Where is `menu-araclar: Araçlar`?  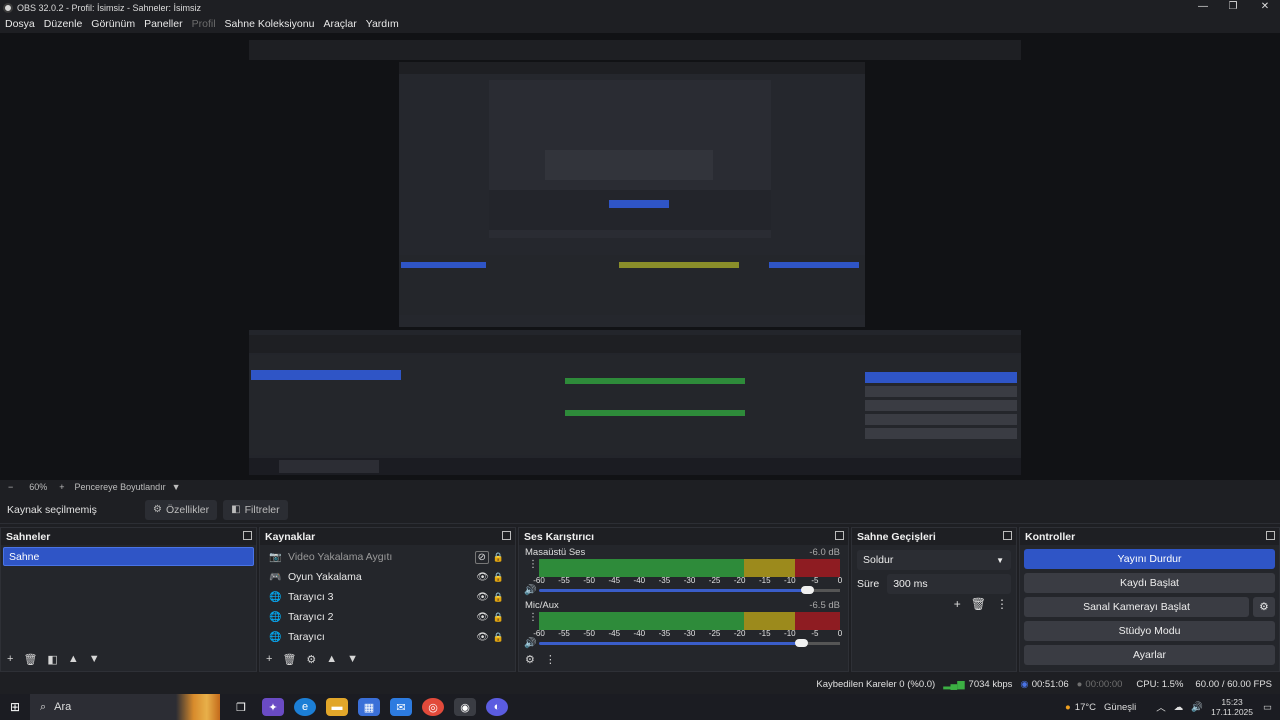 menu-araclar: Araçlar is located at coordinates (339, 24).